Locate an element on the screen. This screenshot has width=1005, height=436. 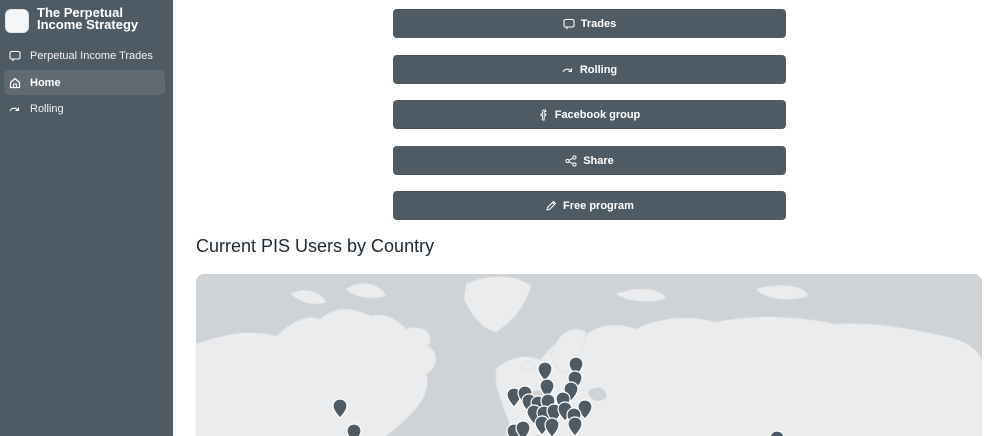
button-label: Facebook group is located at coordinates (597, 114).